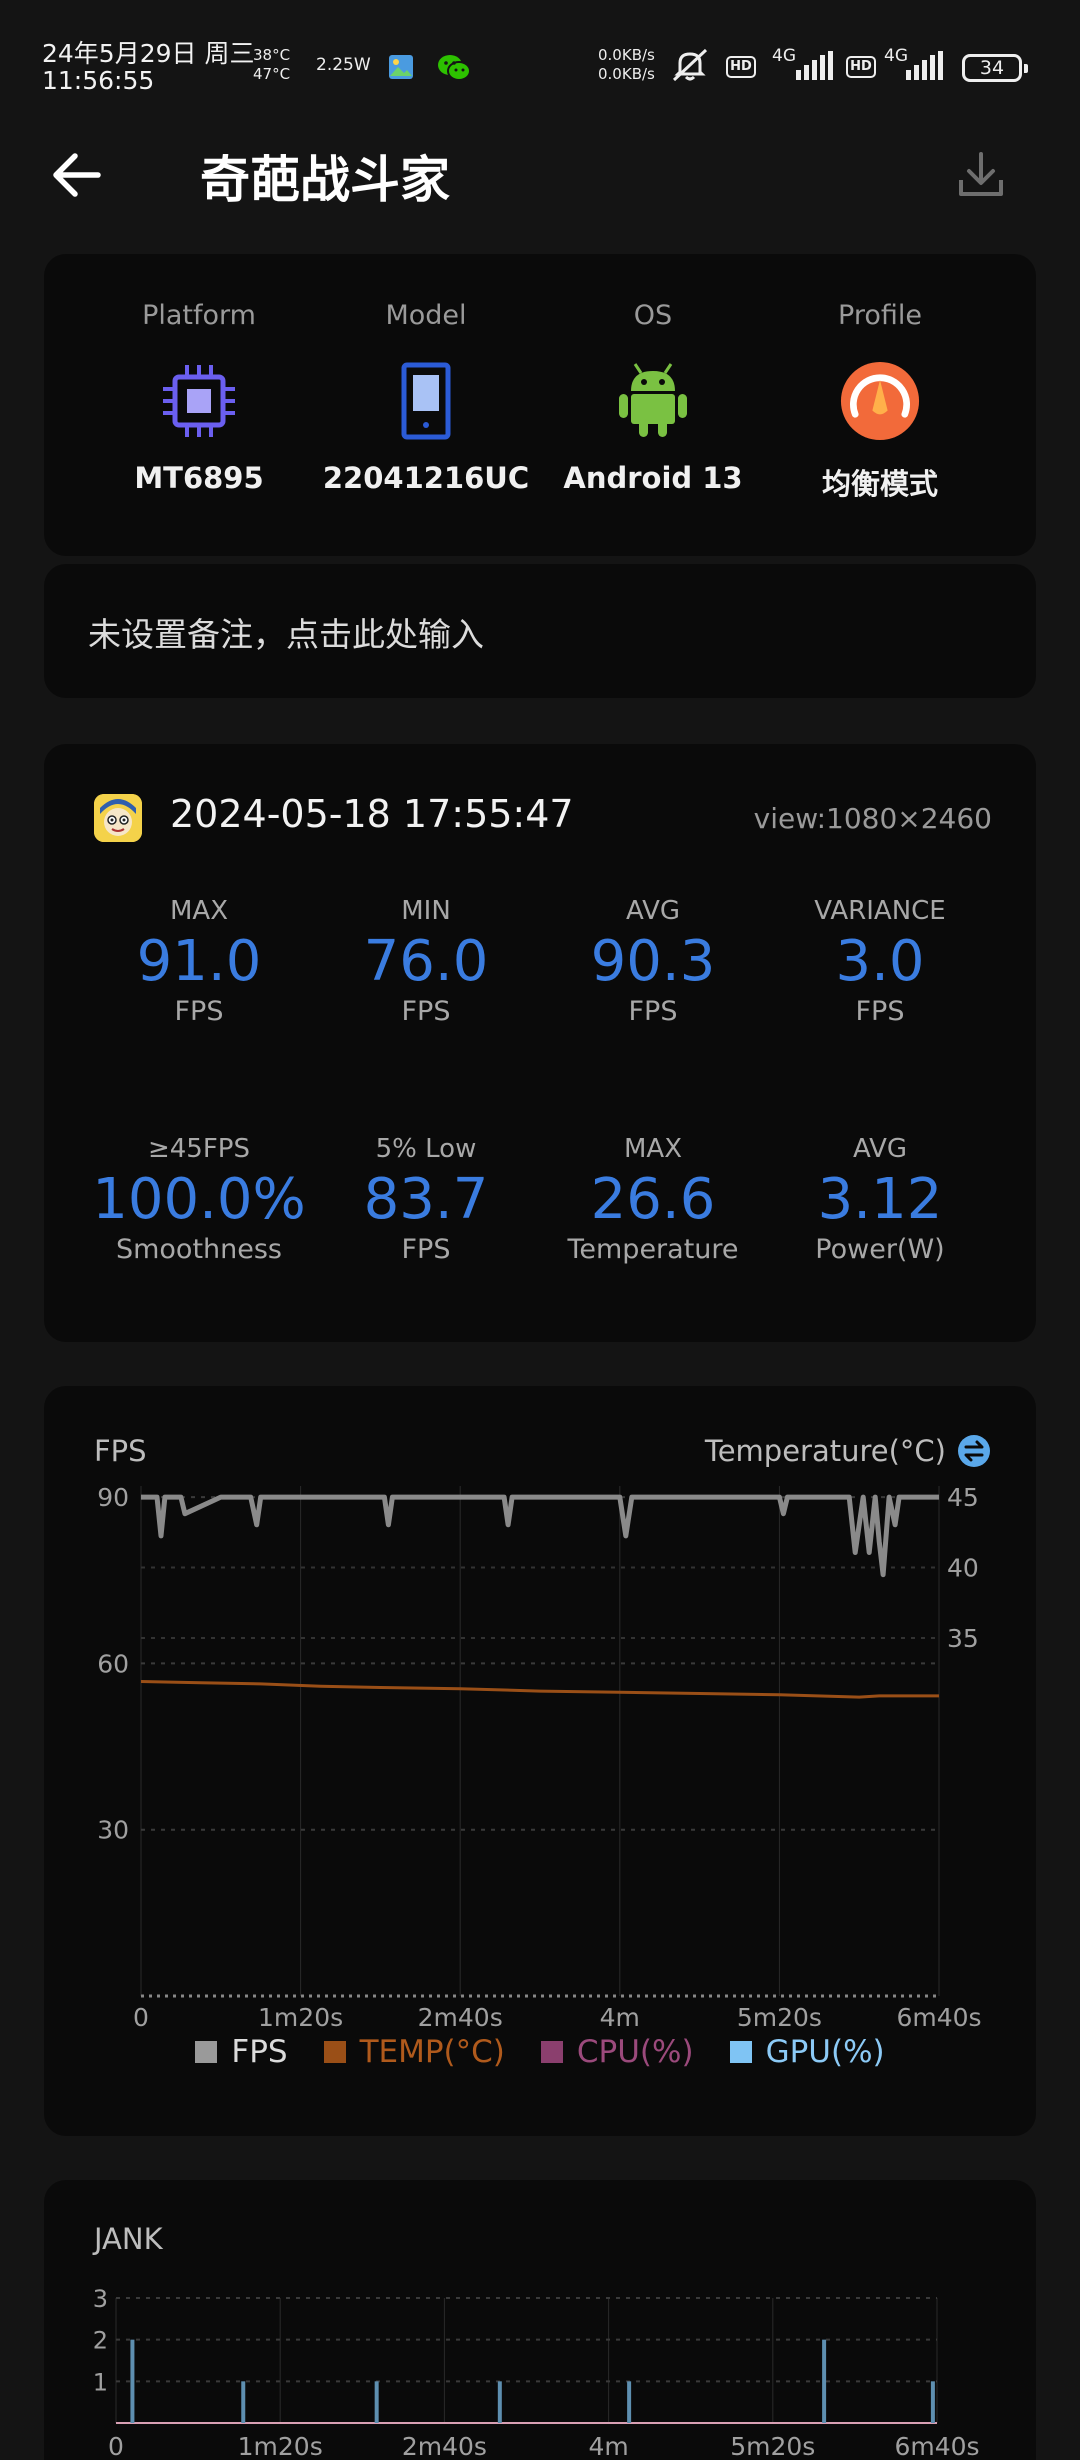 This screenshot has width=1080, height=2460. Describe the element at coordinates (199, 1199) in the screenshot. I see `stat-value: 100.0%` at that location.